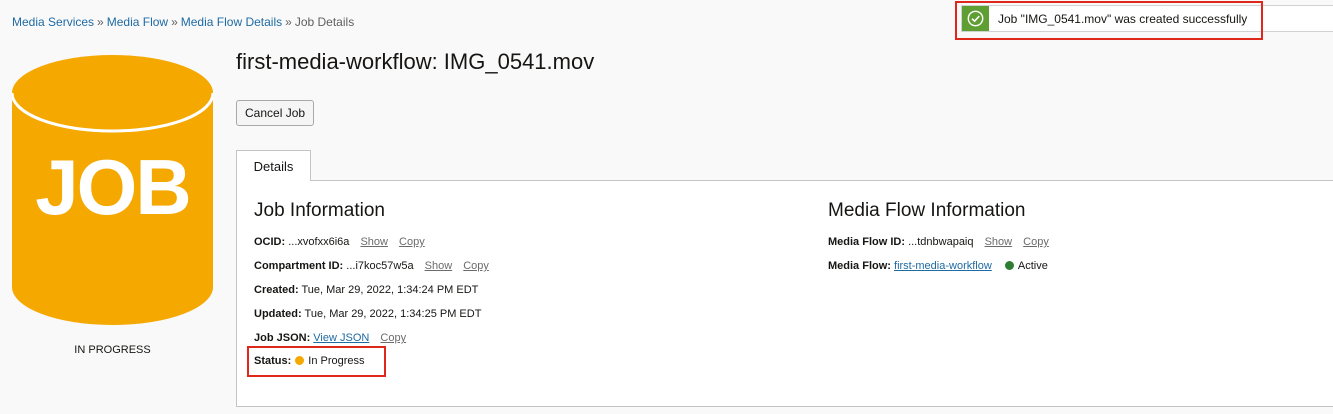 This screenshot has width=1333, height=414. What do you see at coordinates (866, 242) in the screenshot?
I see `media-flow-id-label: Media Flow ID:` at bounding box center [866, 242].